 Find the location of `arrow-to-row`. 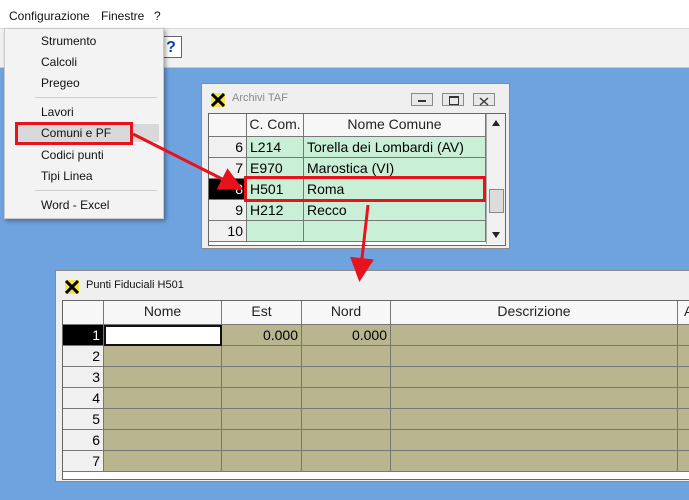

arrow-to-row is located at coordinates (188, 161).